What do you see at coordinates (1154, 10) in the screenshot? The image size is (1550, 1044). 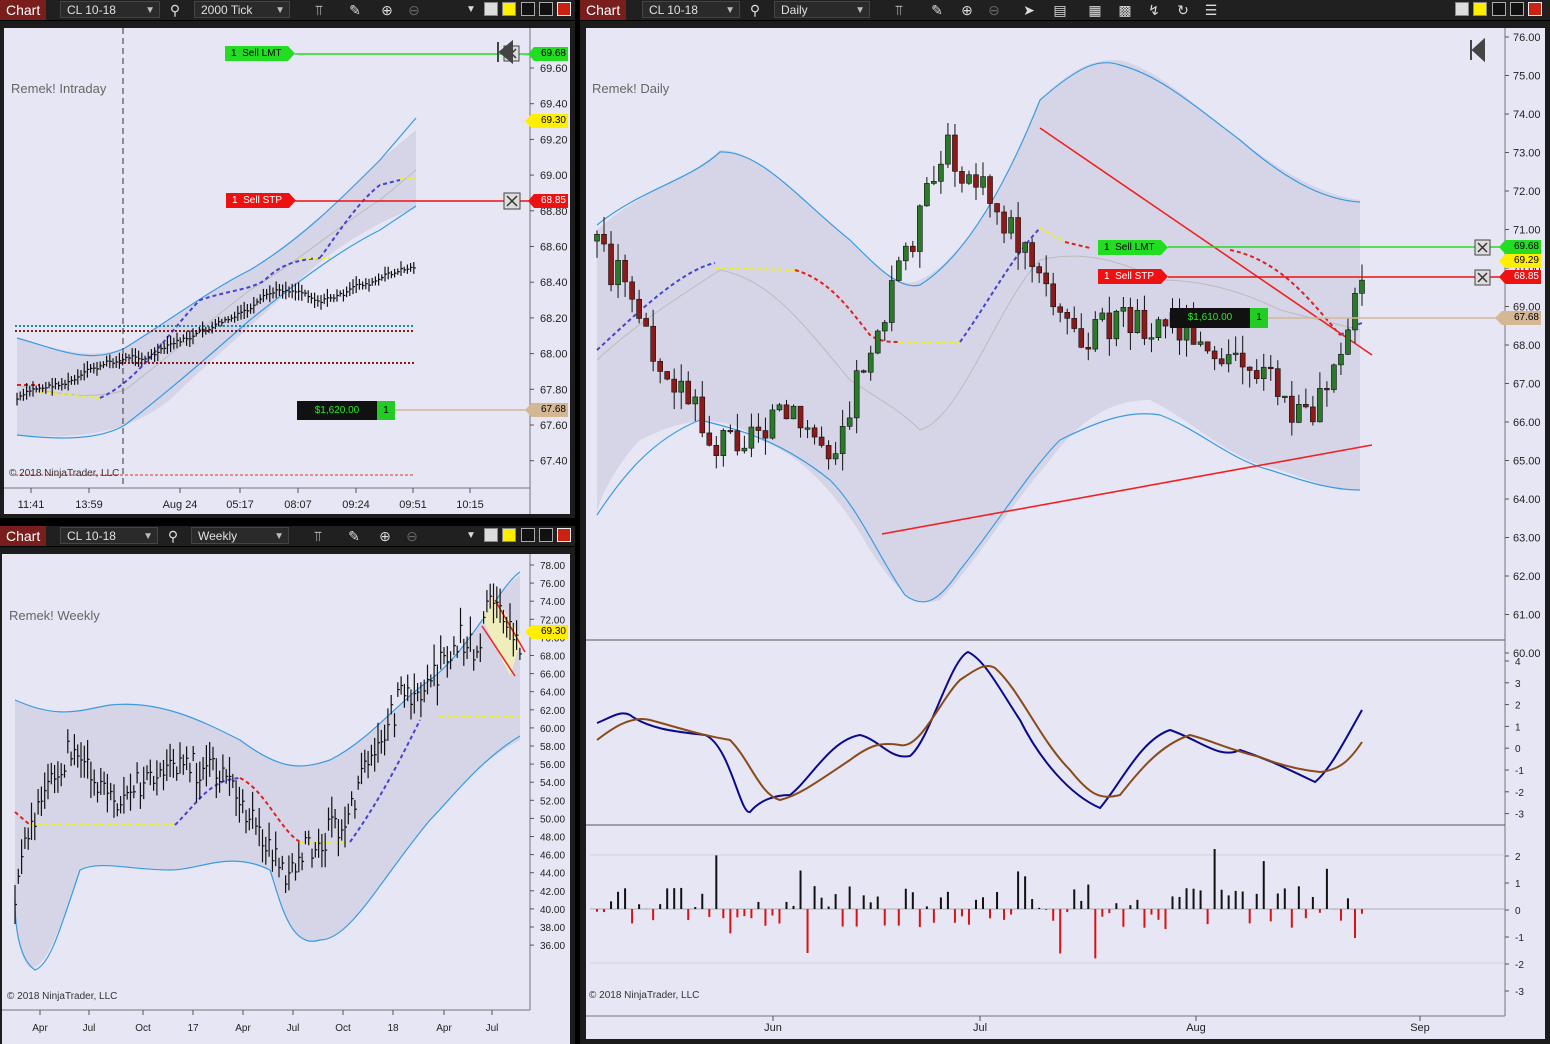 I see `drawing-tools-icon: ↯` at bounding box center [1154, 10].